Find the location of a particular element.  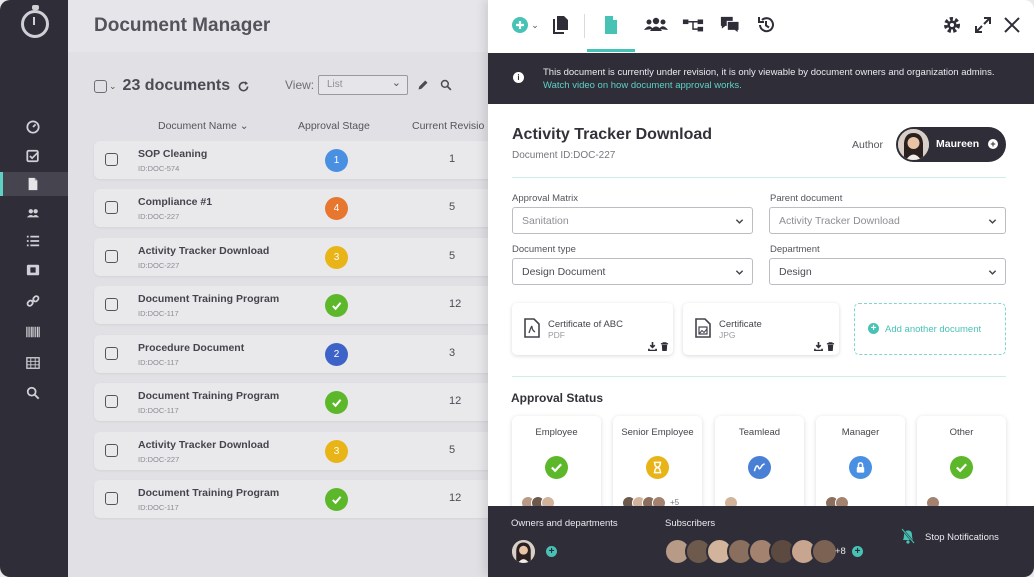

approval-matrix-select: Sanitation is located at coordinates (632, 220).